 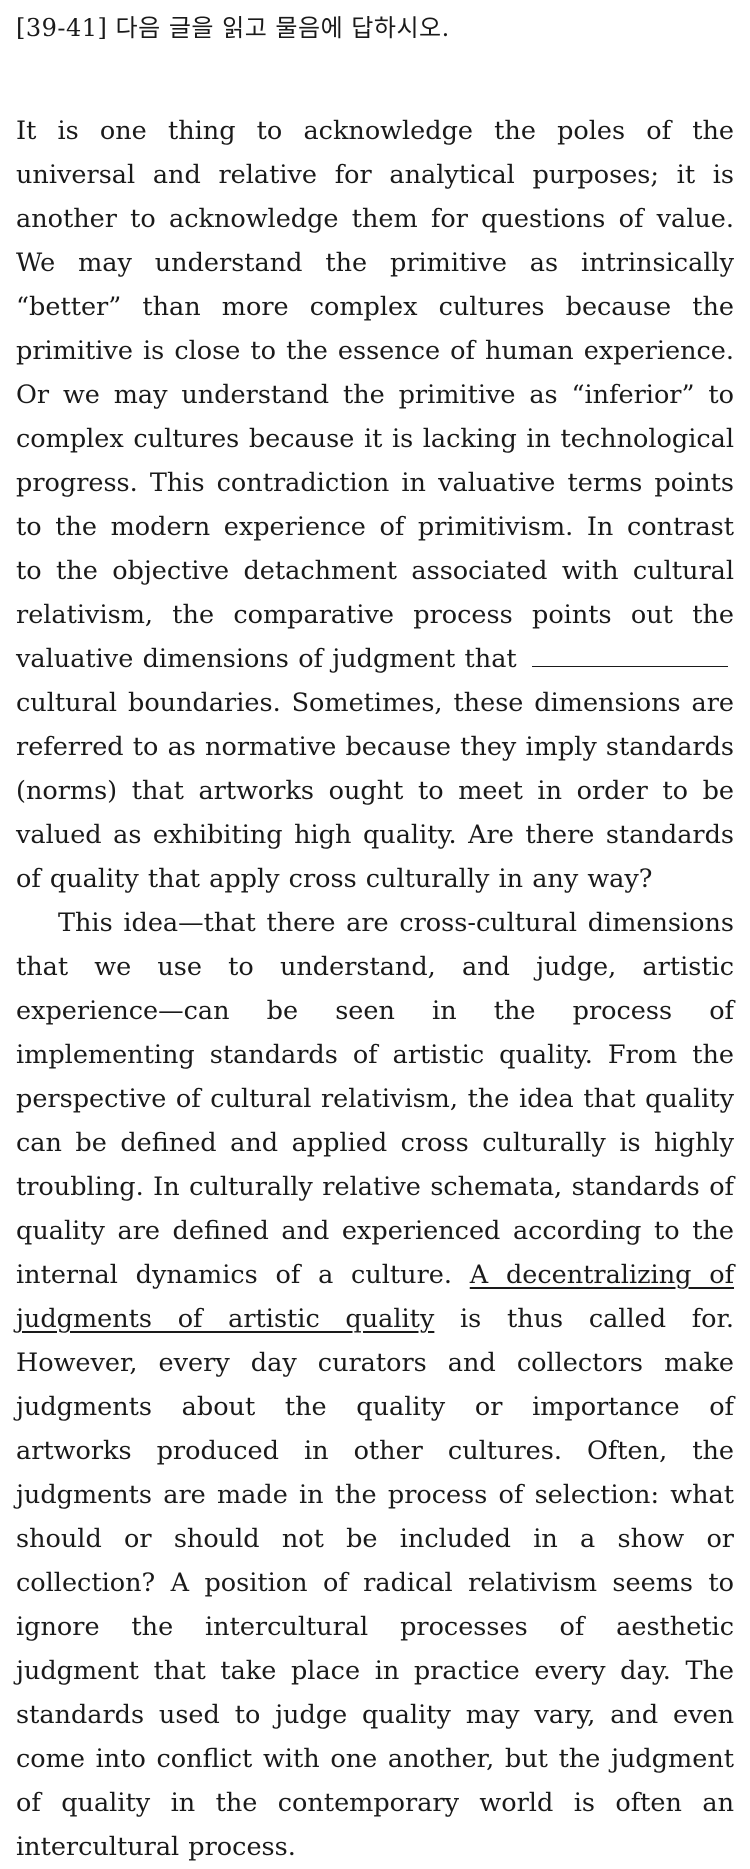 What do you see at coordinates (630, 653) in the screenshot?
I see `answer-blank` at bounding box center [630, 653].